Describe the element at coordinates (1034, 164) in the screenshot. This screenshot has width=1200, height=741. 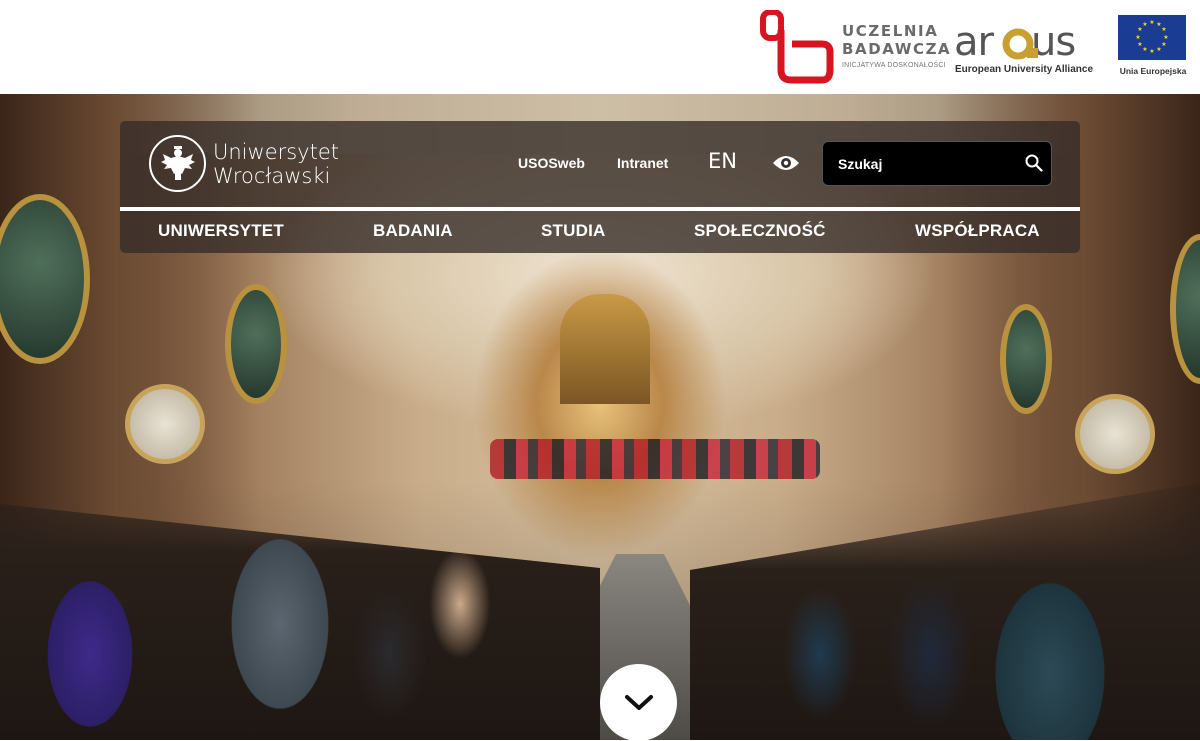
I see `search-icon` at that location.